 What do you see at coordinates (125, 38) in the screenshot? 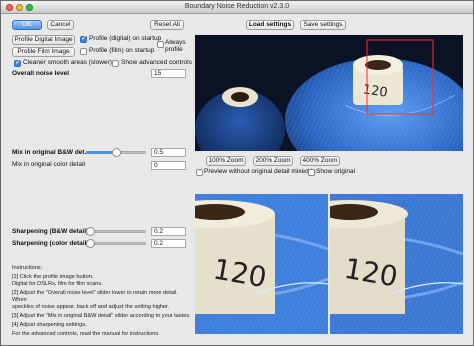
I see `profile-digital-startup-label: Profile (digital) on startup` at bounding box center [125, 38].